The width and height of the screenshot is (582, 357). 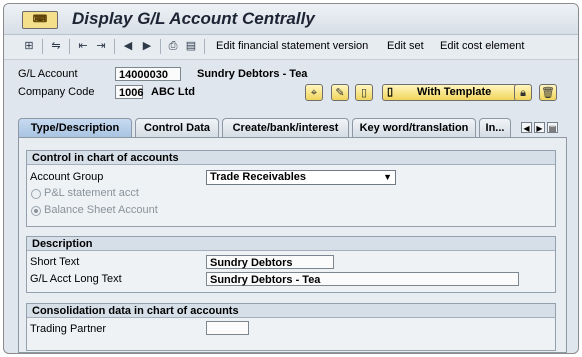 What do you see at coordinates (40, 20) in the screenshot?
I see `sap-transaction-icon: ⌨` at bounding box center [40, 20].